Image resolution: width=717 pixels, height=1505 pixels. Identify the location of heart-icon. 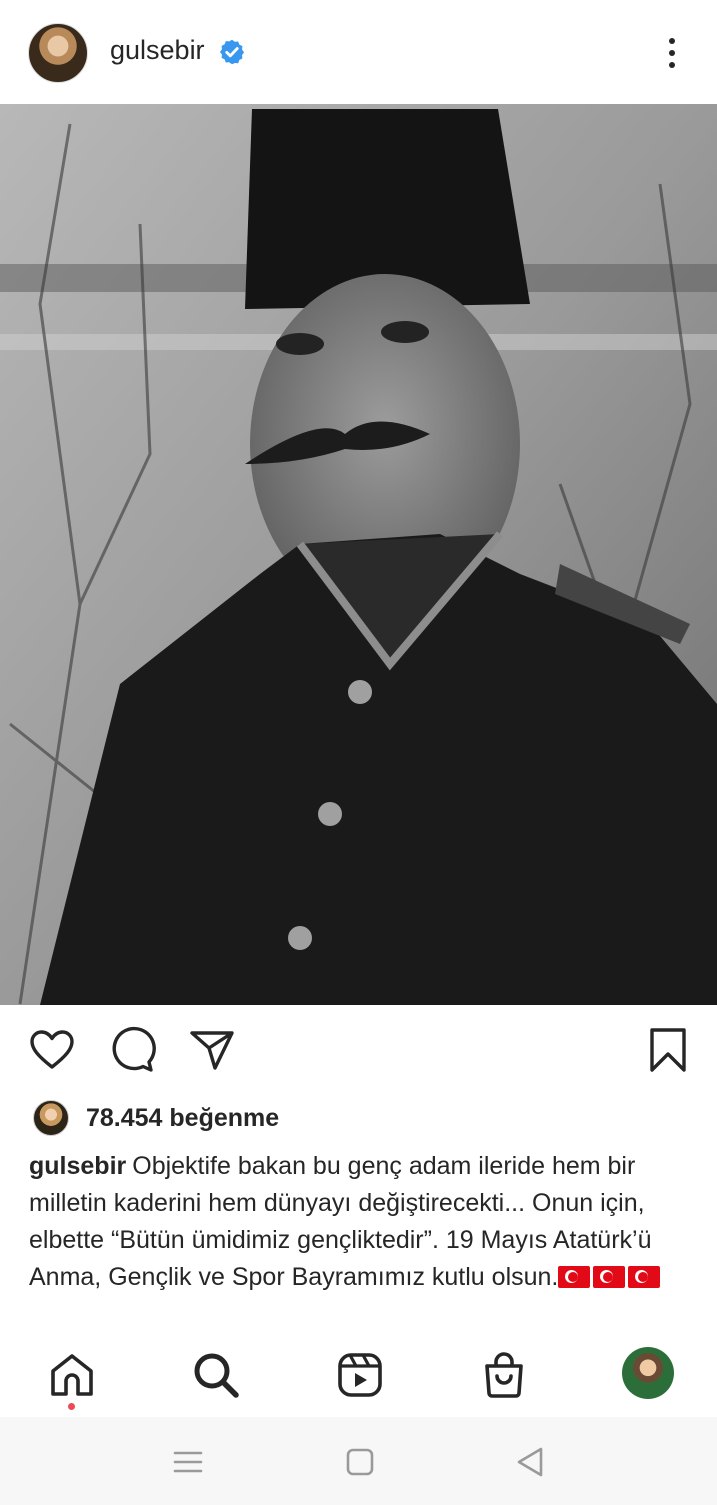
(52, 1050).